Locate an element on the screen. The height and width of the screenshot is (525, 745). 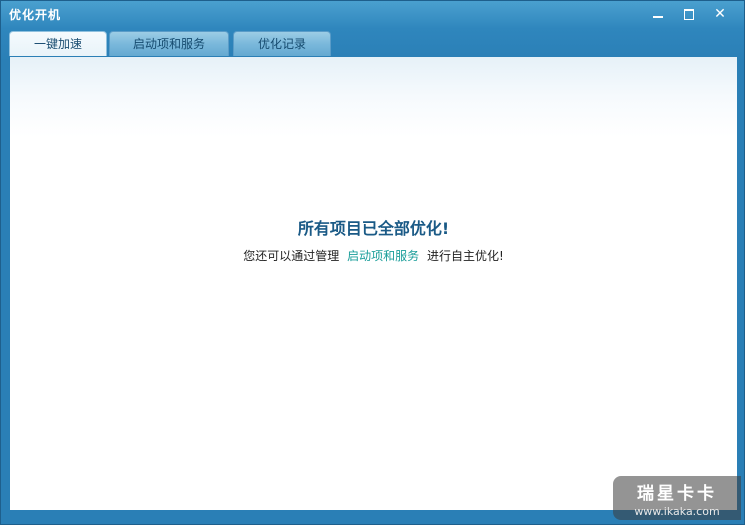
tab-label: 一键加速 is located at coordinates (57, 44).